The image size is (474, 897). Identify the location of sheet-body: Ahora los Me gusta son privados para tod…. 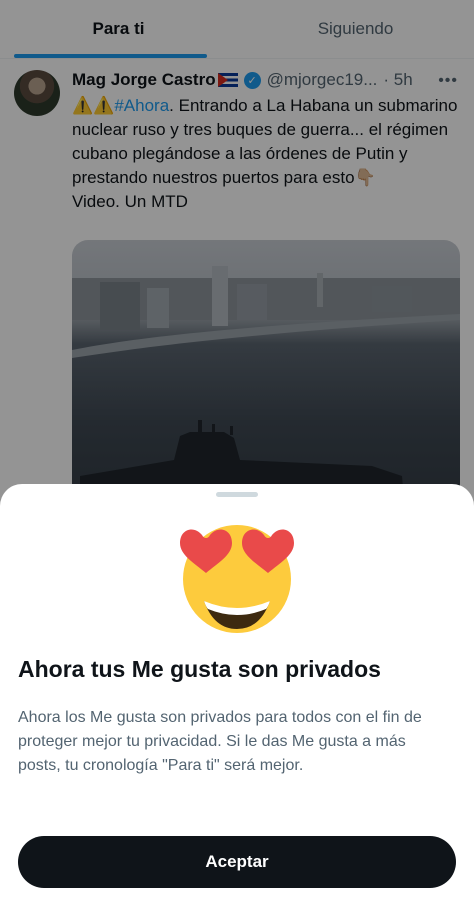
(220, 741).